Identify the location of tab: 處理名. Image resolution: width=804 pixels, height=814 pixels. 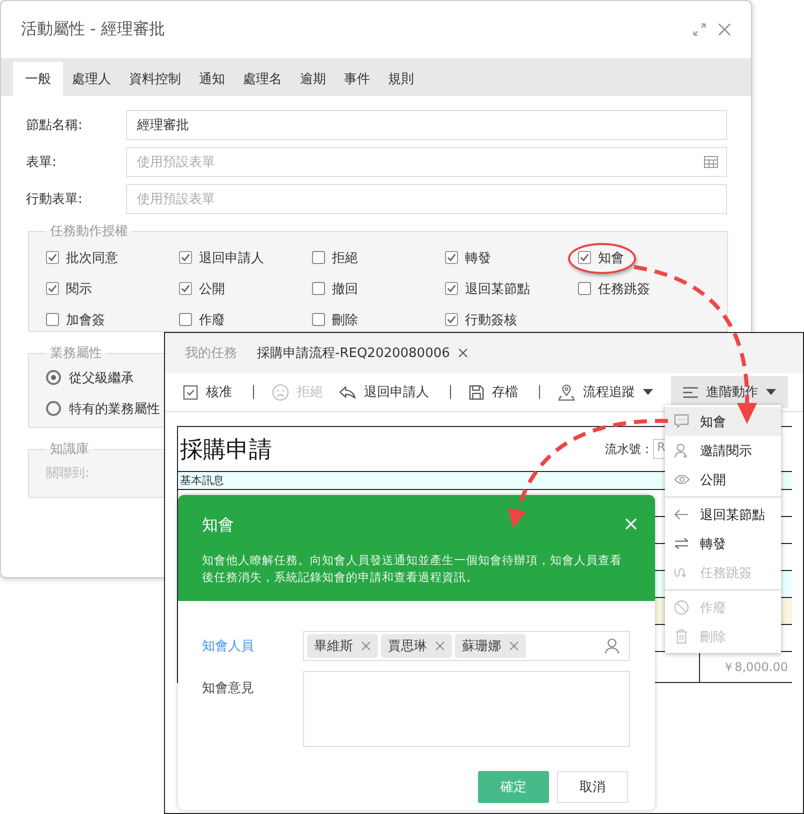
(262, 79).